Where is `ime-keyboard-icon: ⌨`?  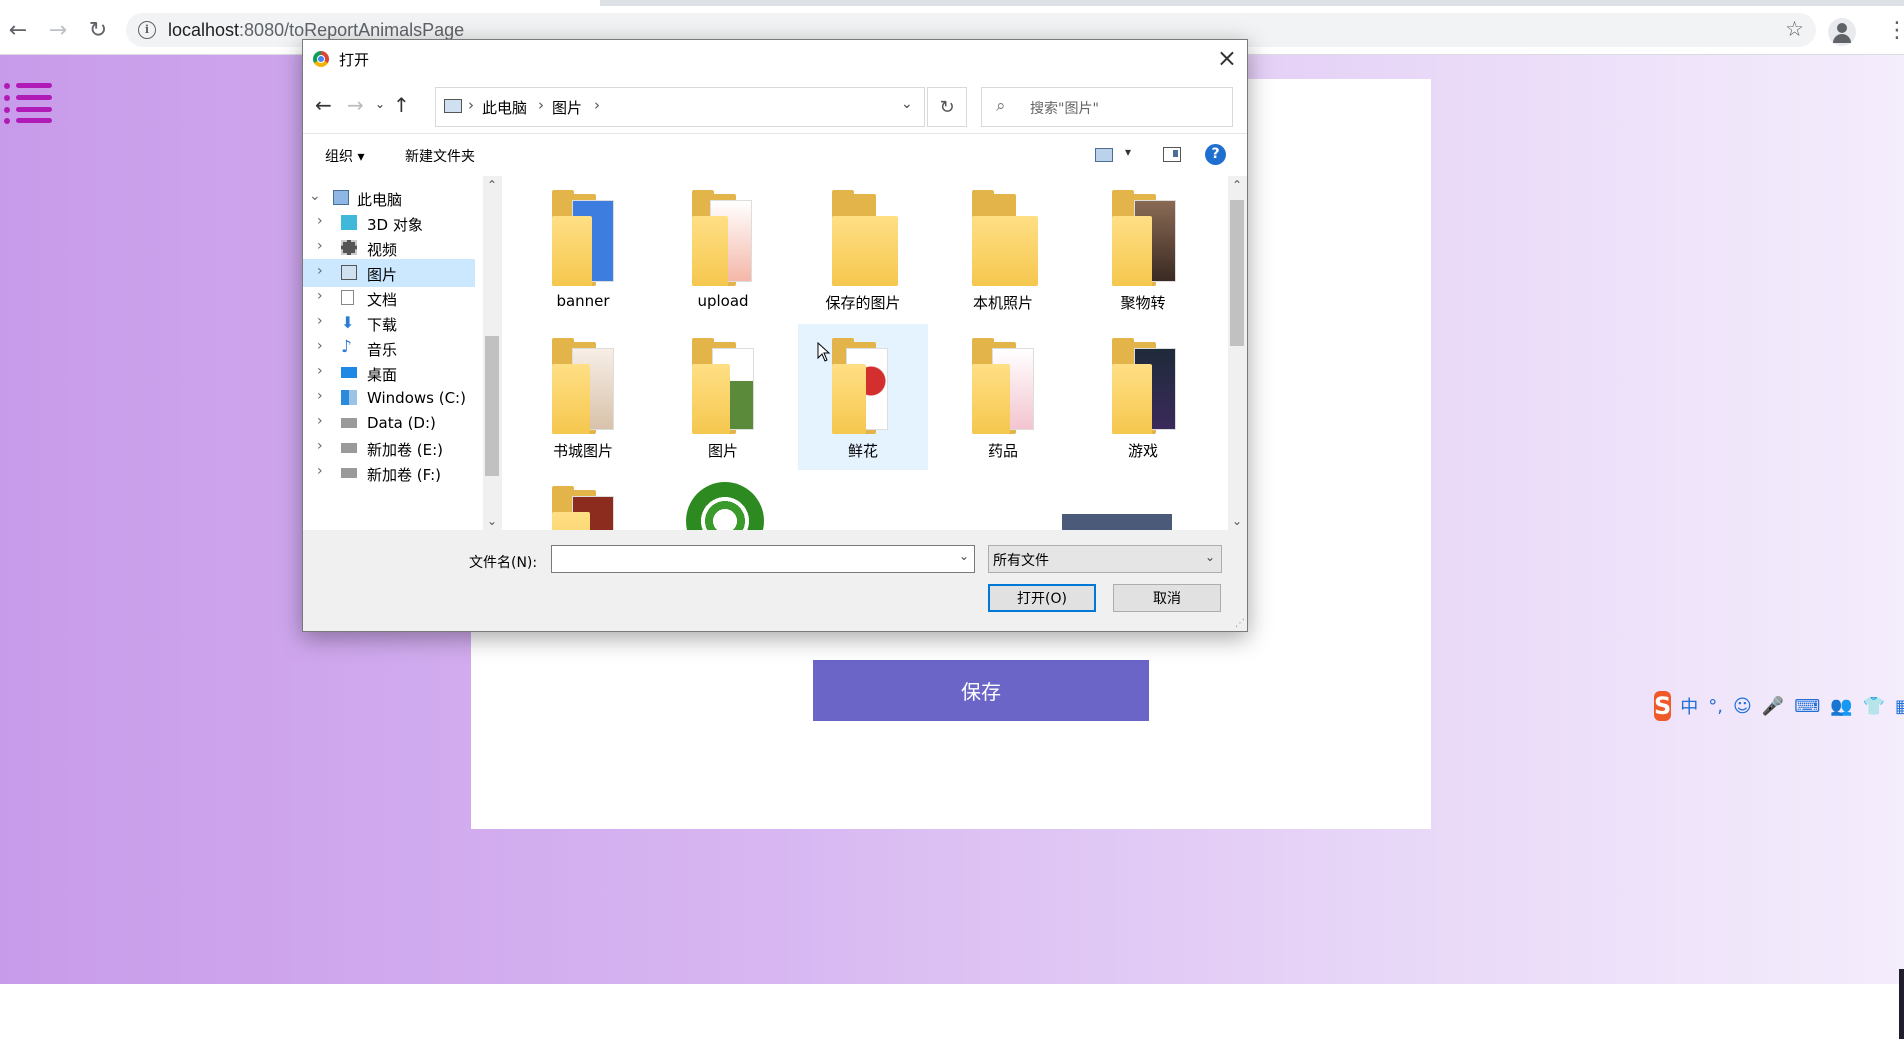
ime-keyboard-icon: ⌨ is located at coordinates (1807, 706).